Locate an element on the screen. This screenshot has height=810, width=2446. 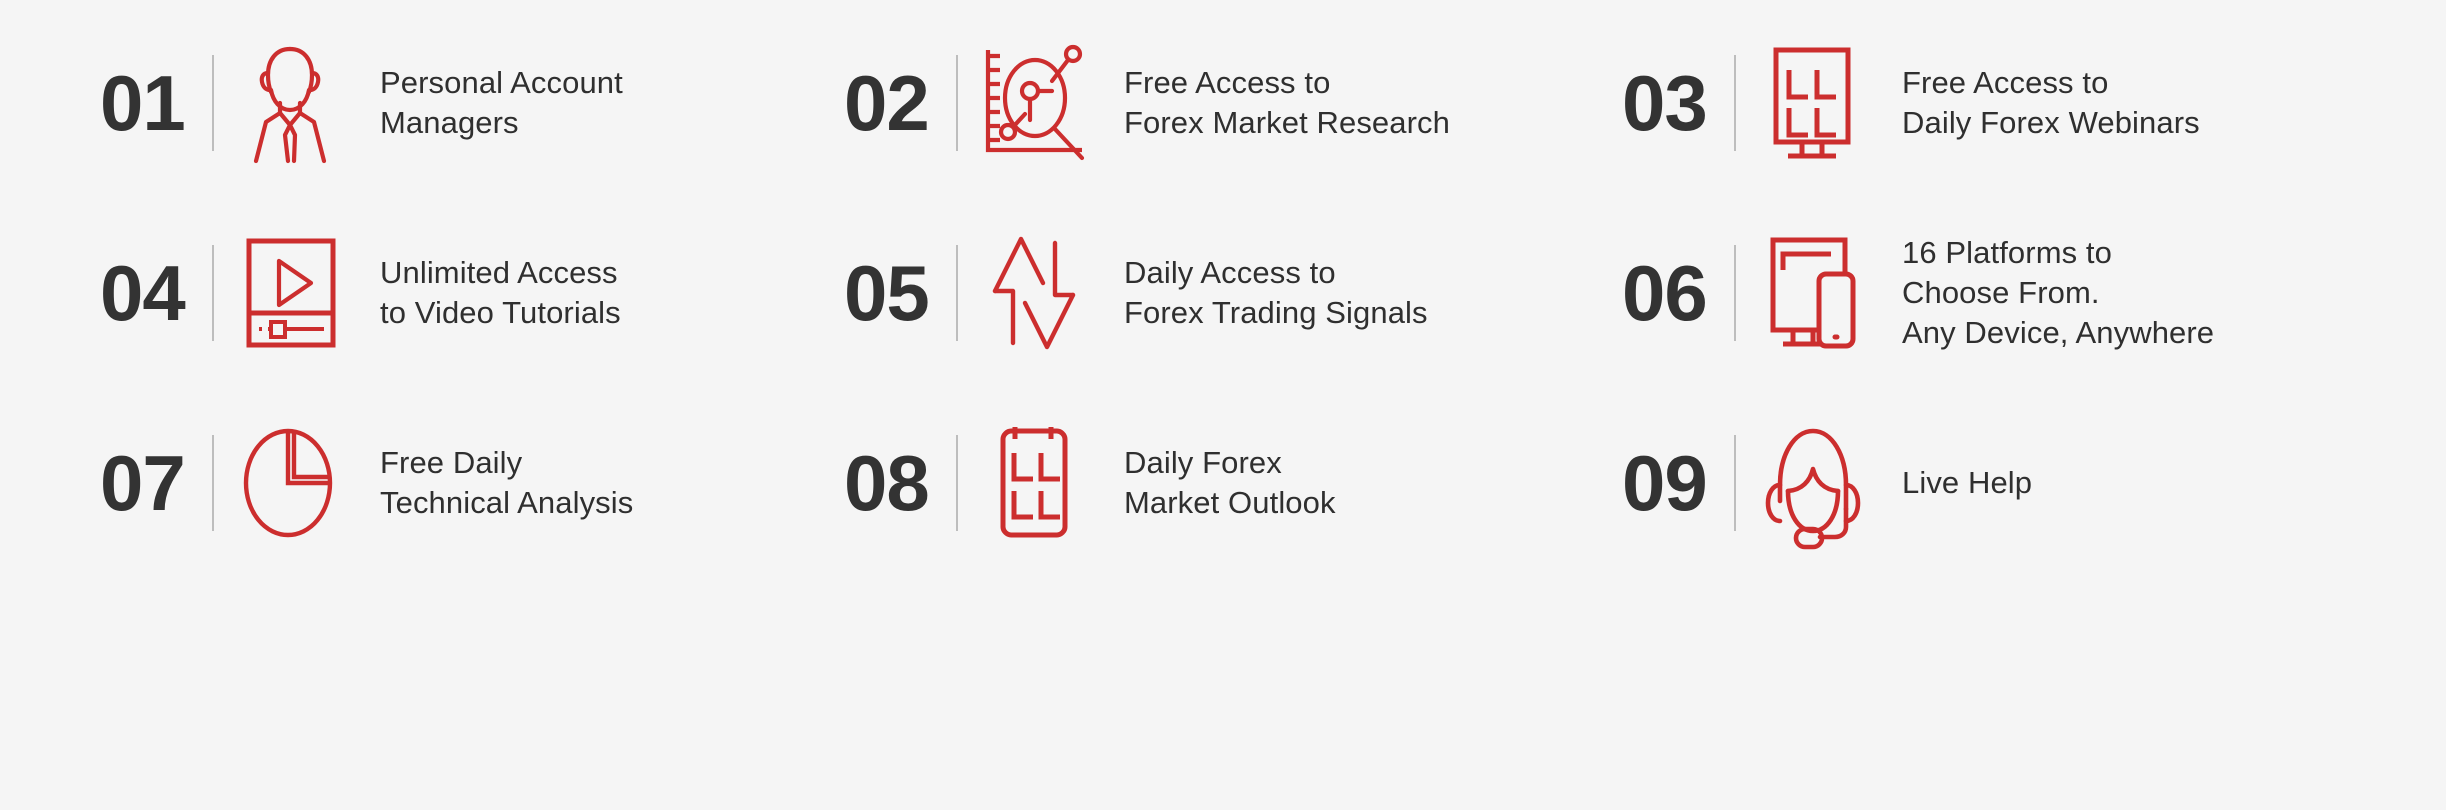
desktop-mobile-devices-icon is located at coordinates (1812, 293).